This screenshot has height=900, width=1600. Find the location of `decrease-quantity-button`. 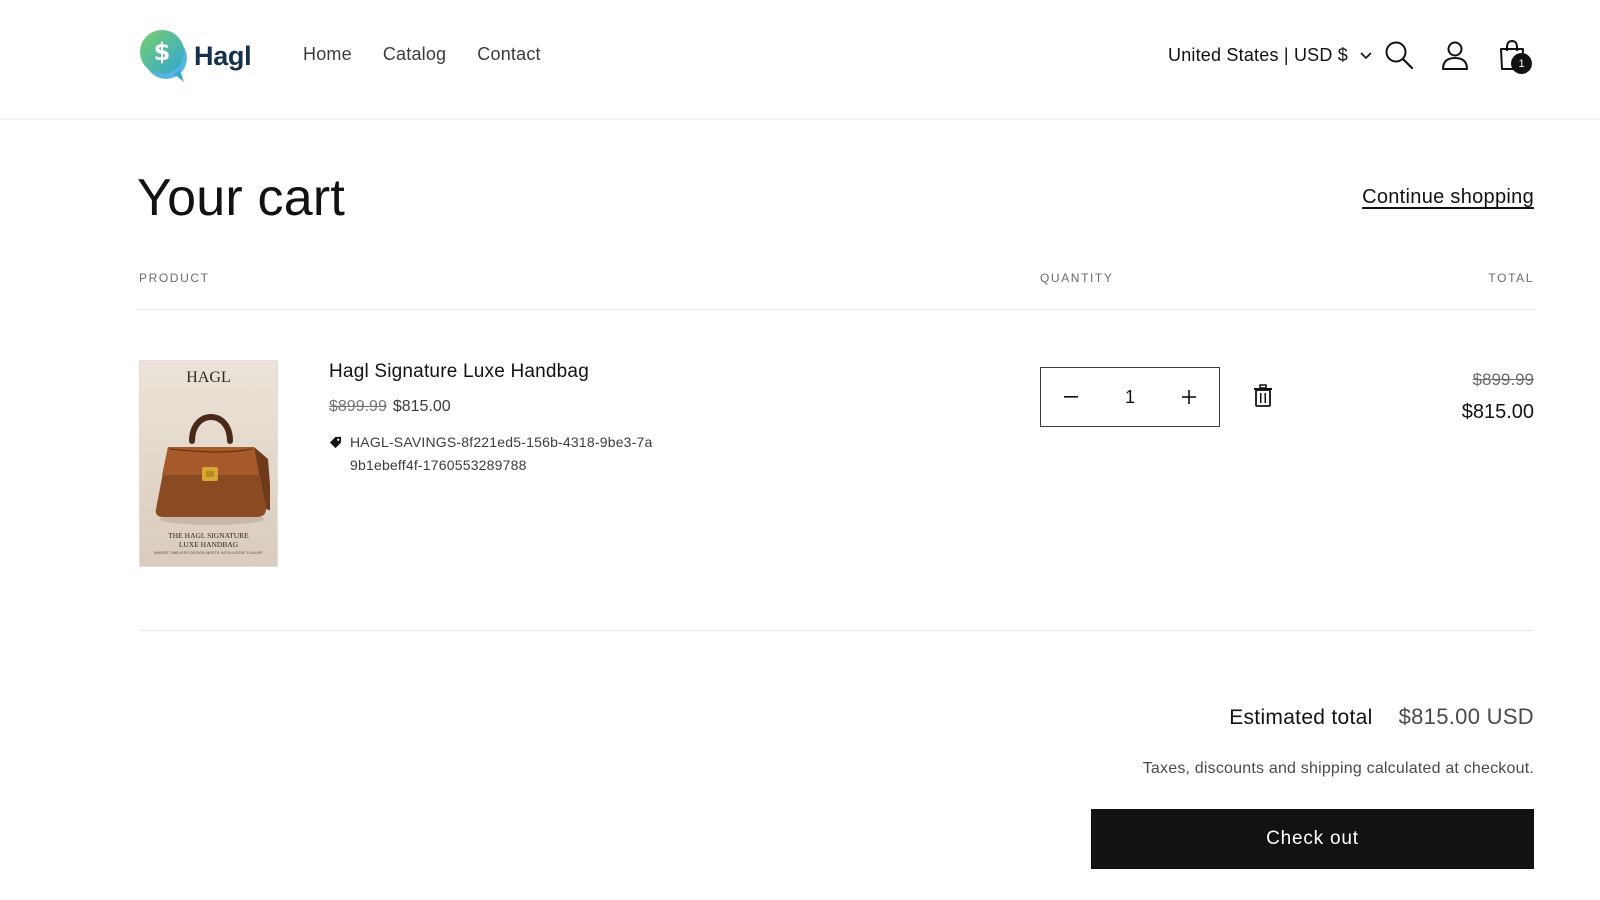

decrease-quantity-button is located at coordinates (1071, 397).